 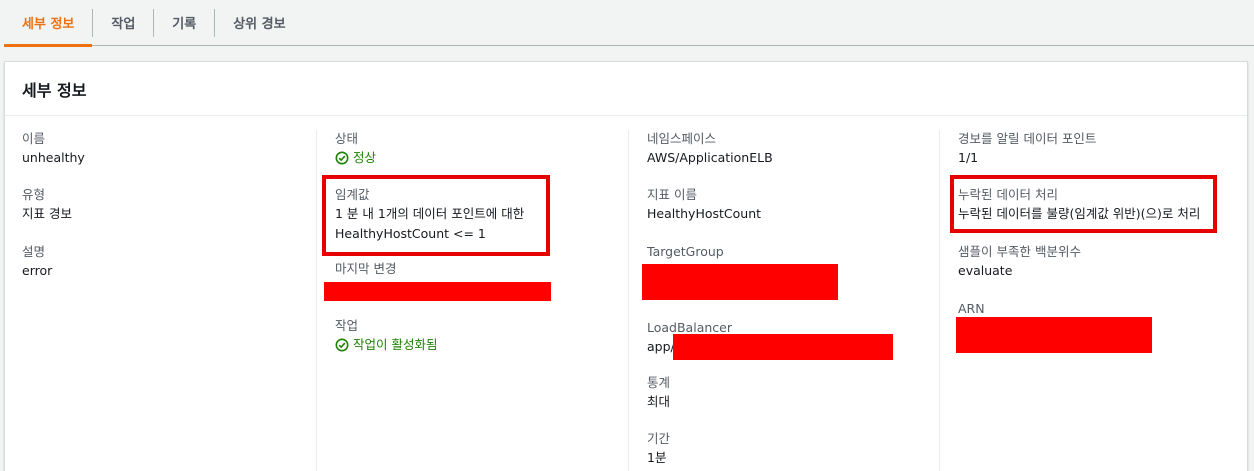 I want to click on tab-bar: 세부 정보 작업 기록 상위 경보, so click(x=629, y=23).